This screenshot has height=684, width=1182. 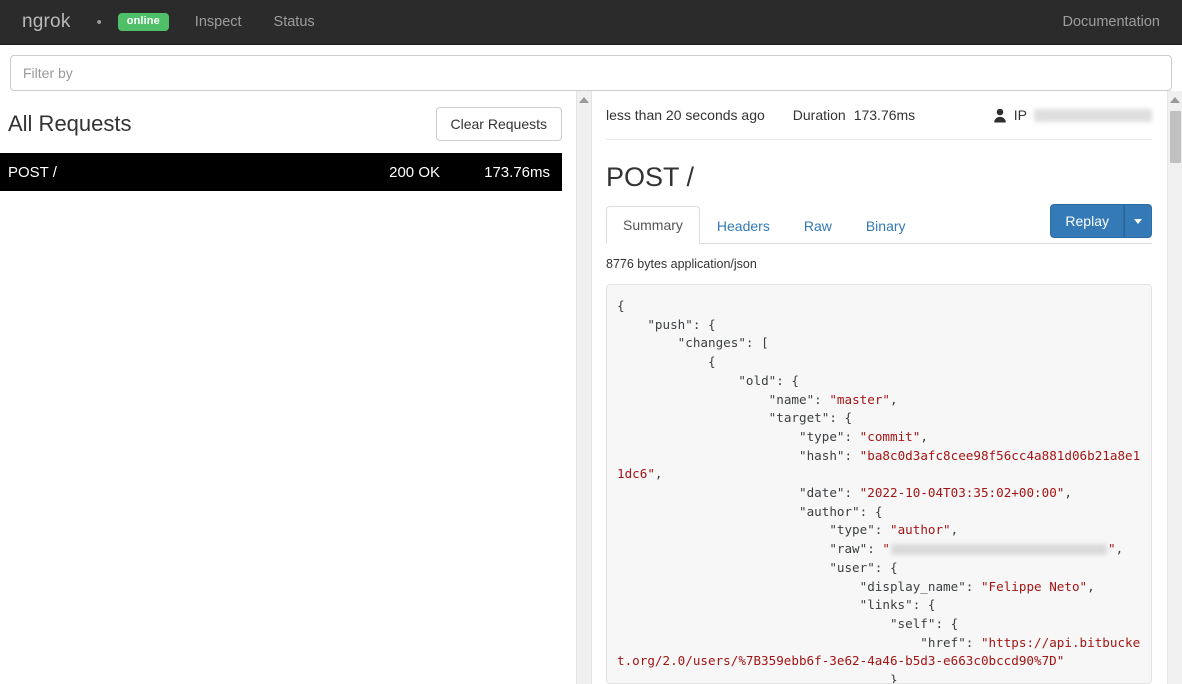 I want to click on client-ip: IP, so click(x=1076, y=115).